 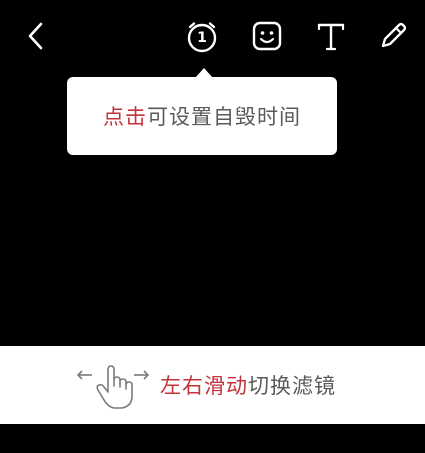 I want to click on self-destruct-timer-button: 1, so click(x=202, y=36).